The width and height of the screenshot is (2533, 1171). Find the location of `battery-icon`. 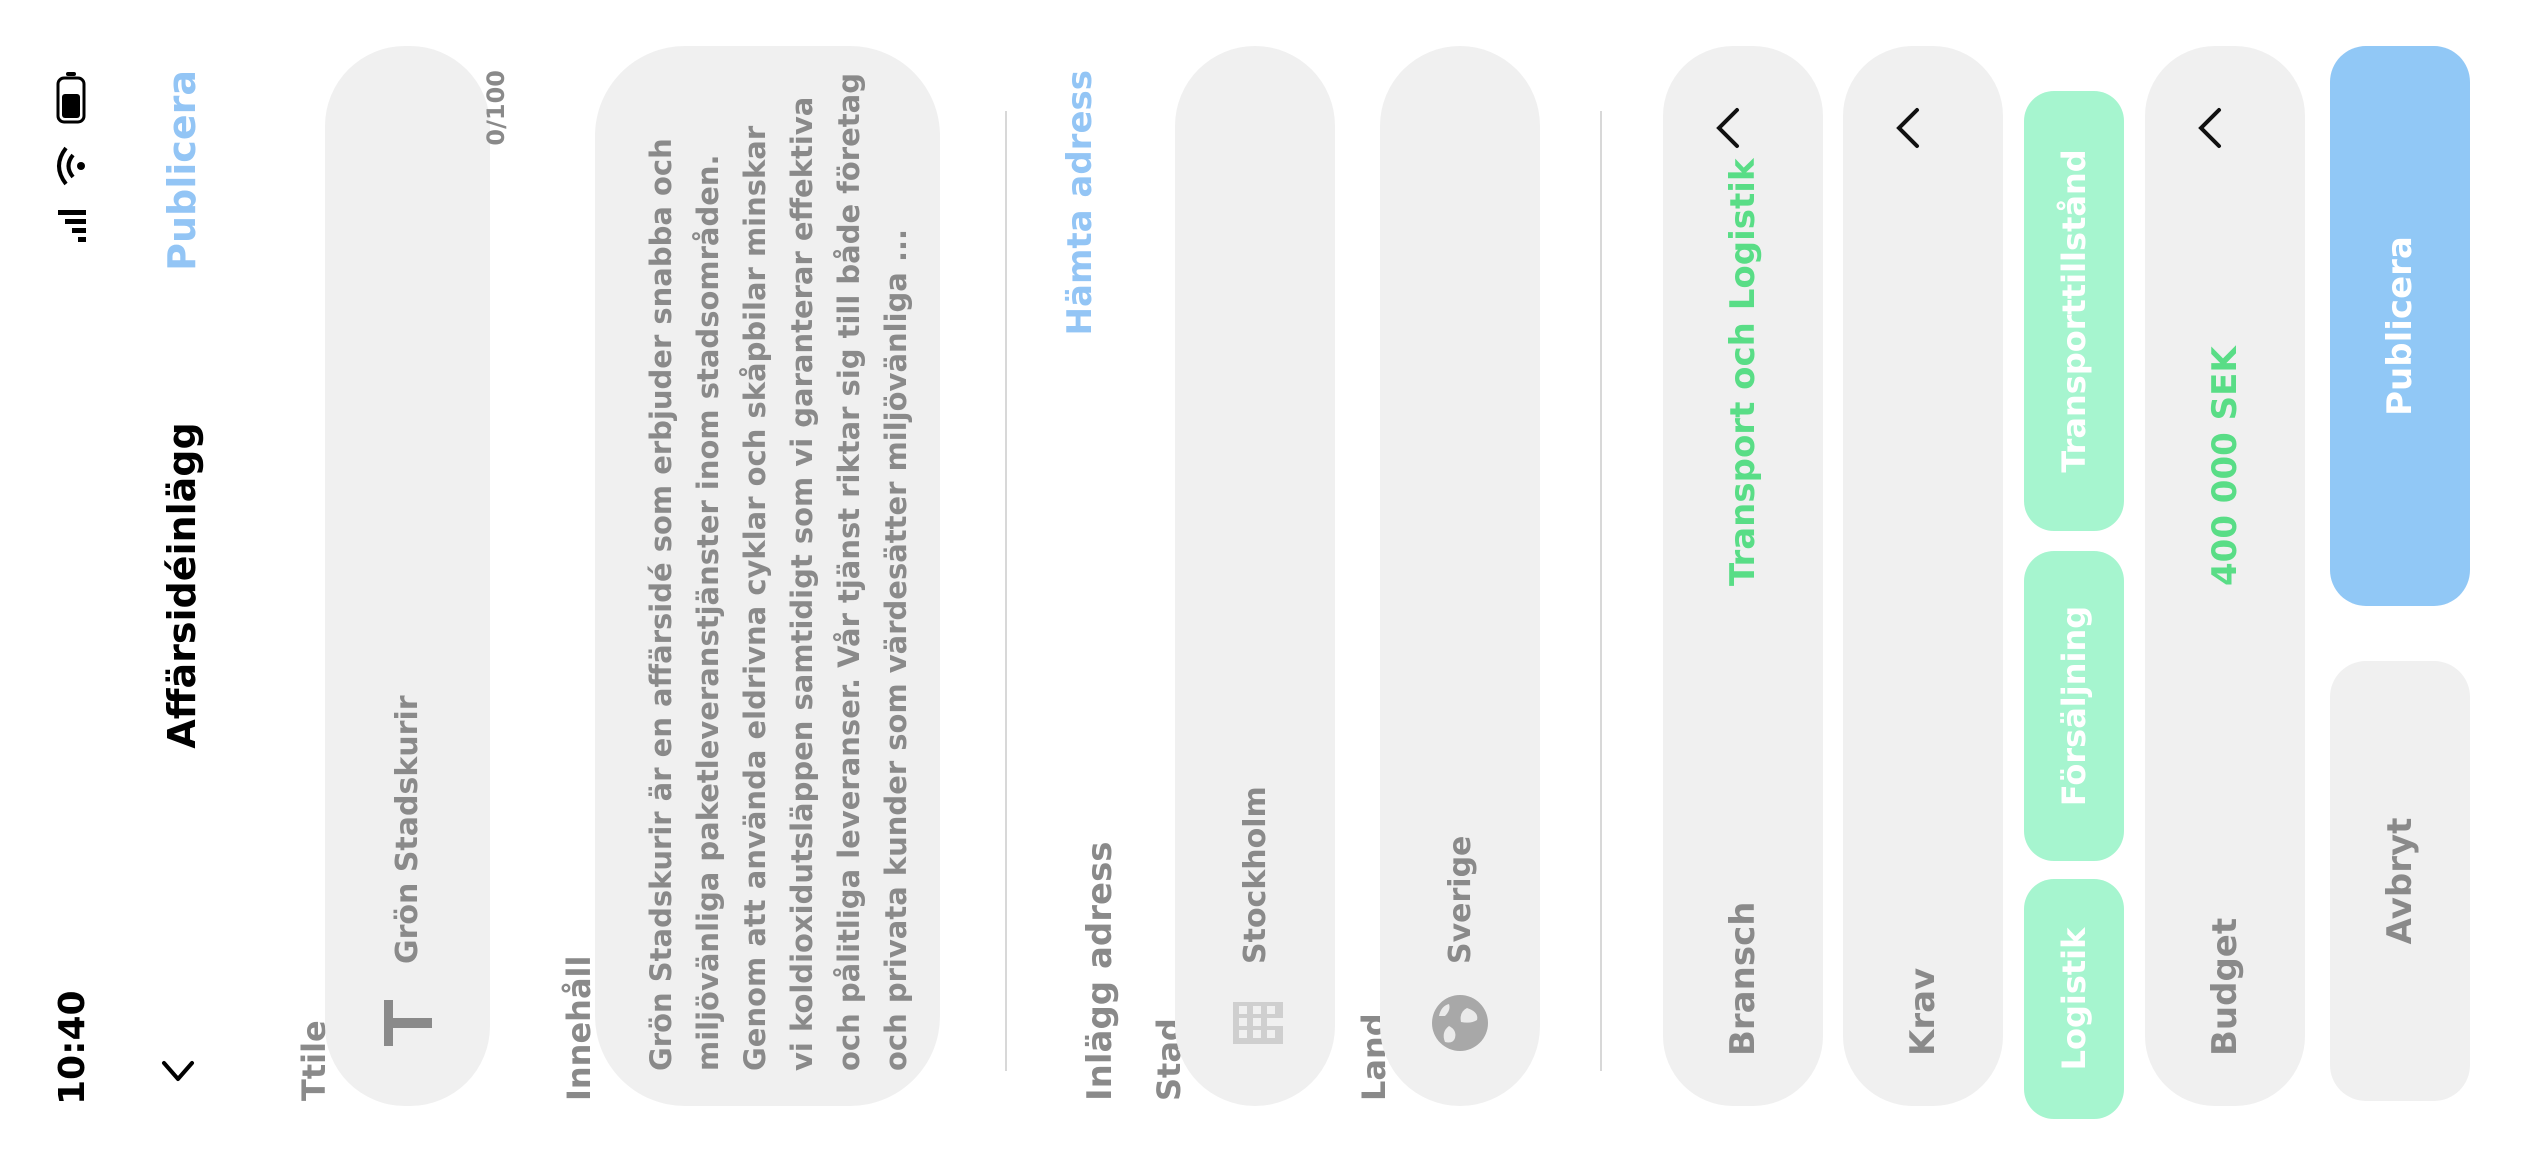

battery-icon is located at coordinates (73, 97).